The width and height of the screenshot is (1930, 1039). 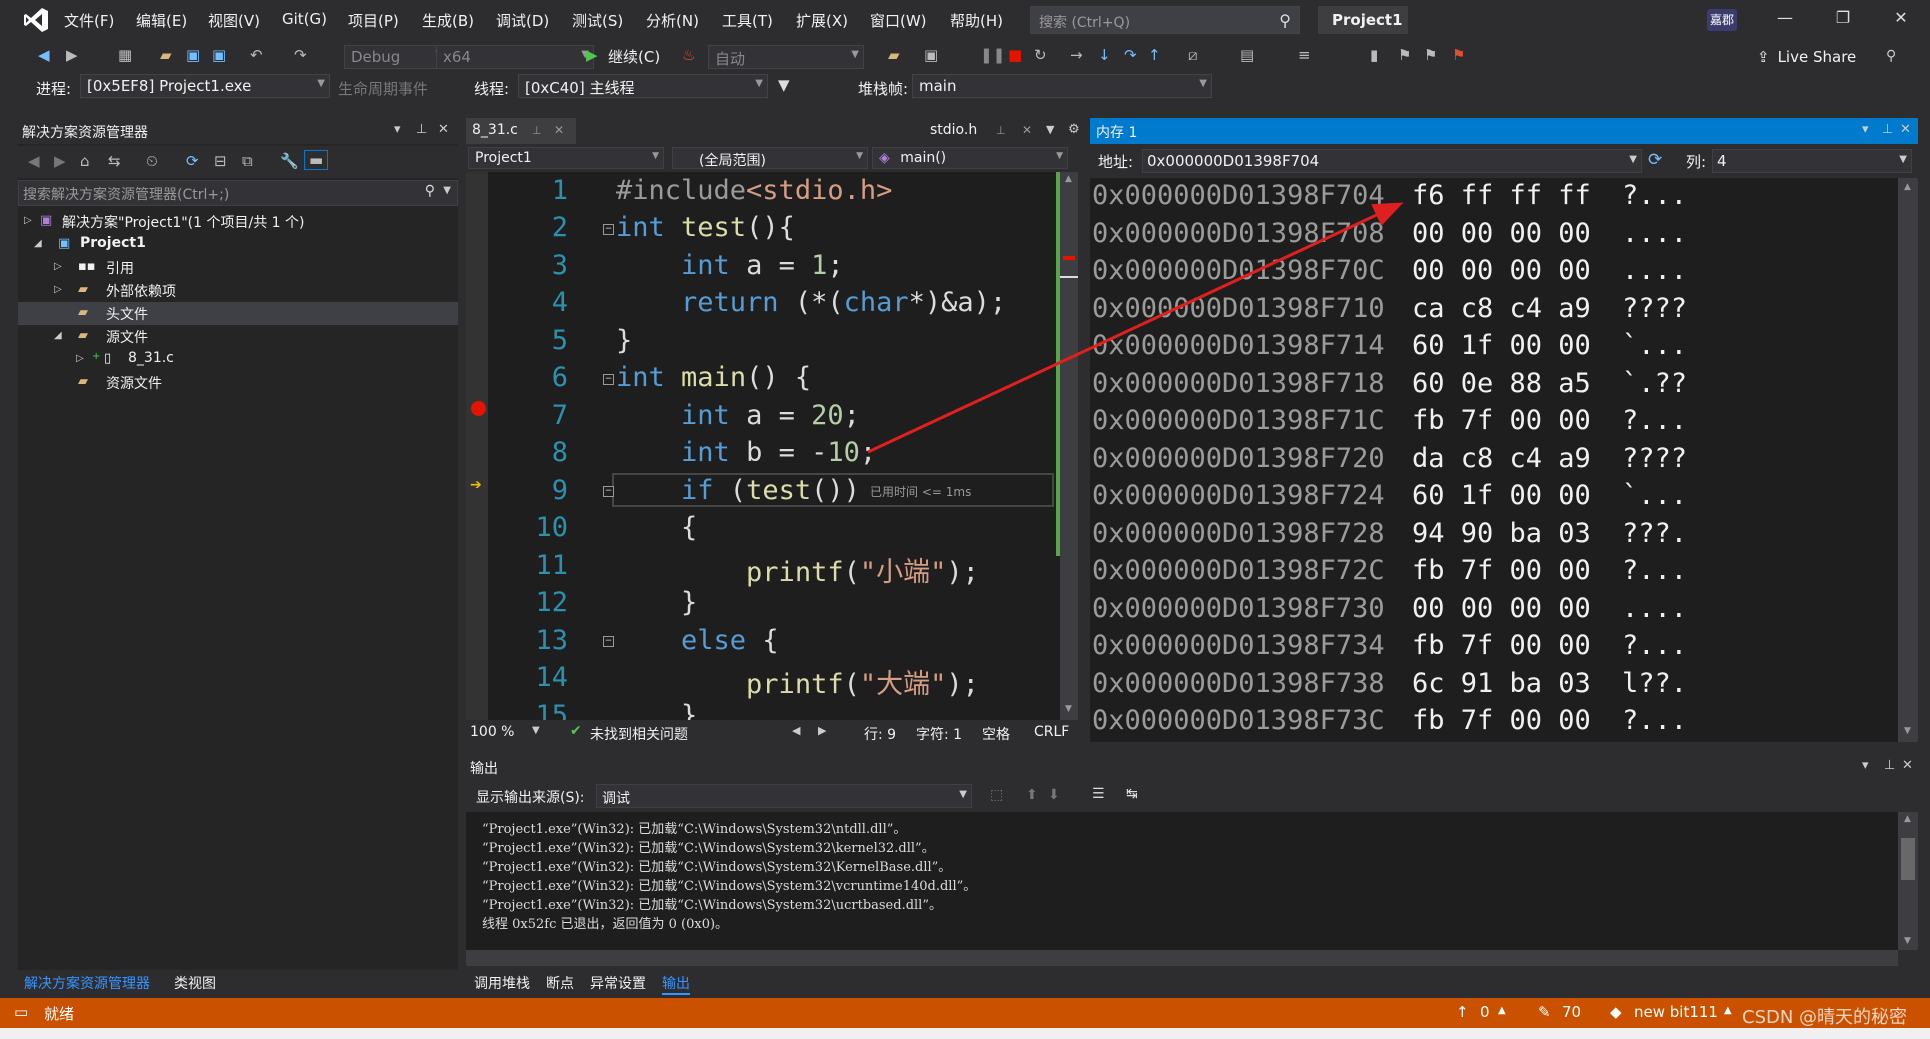 What do you see at coordinates (1891, 56) in the screenshot?
I see `feedback-icon: ⚲` at bounding box center [1891, 56].